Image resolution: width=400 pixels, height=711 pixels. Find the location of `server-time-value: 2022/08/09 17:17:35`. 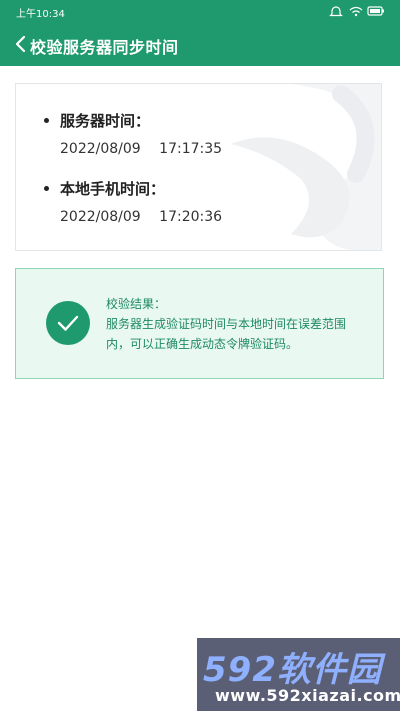

server-time-value: 2022/08/09 17:17:35 is located at coordinates (133, 149).